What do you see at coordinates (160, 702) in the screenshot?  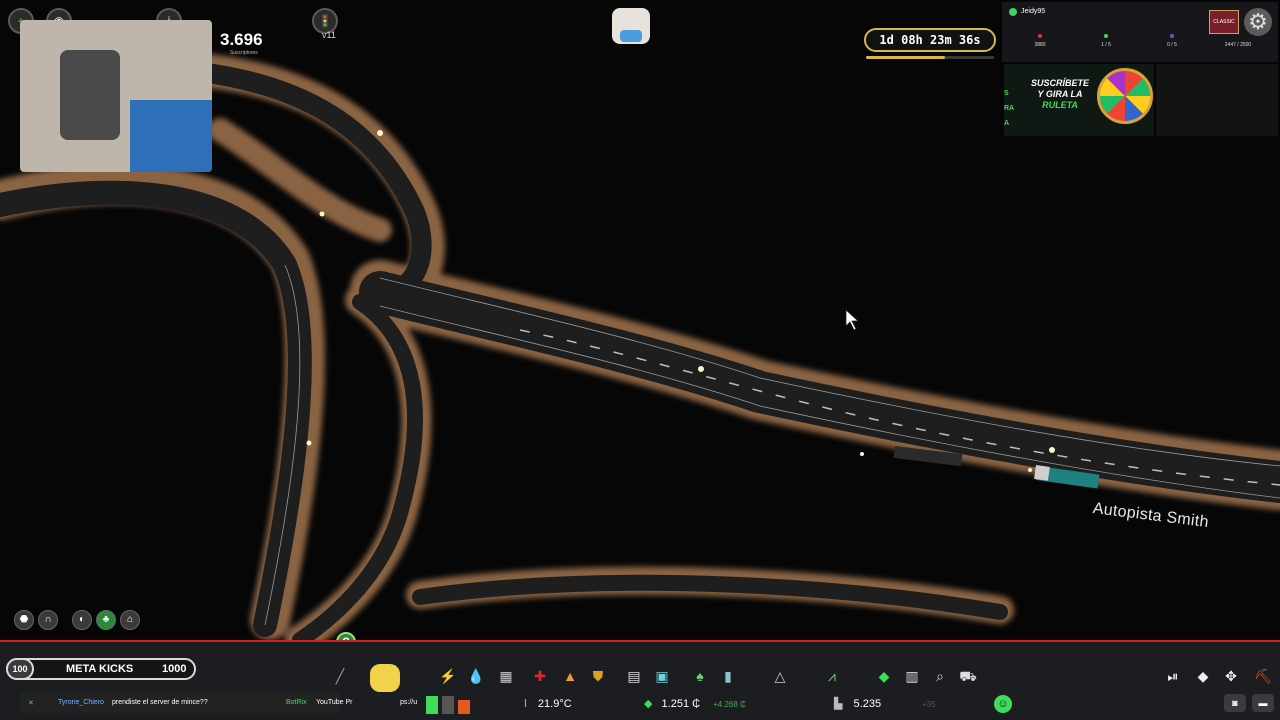 I see `chat-message: prendiste el server de mince??` at bounding box center [160, 702].